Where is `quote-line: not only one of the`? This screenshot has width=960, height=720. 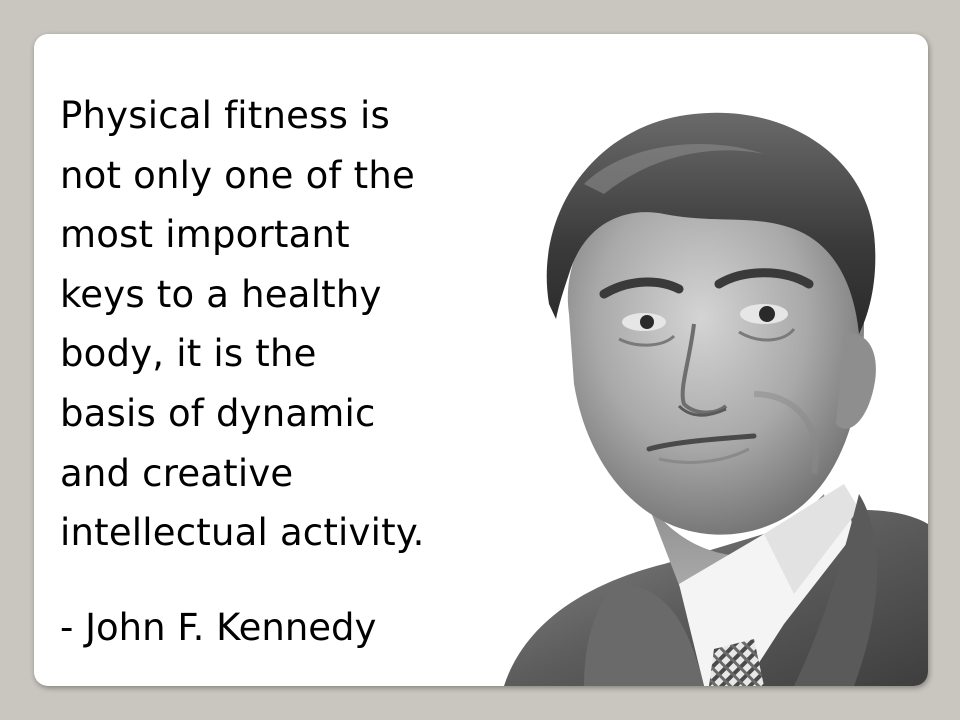
quote-line: not only one of the is located at coordinates (237, 175).